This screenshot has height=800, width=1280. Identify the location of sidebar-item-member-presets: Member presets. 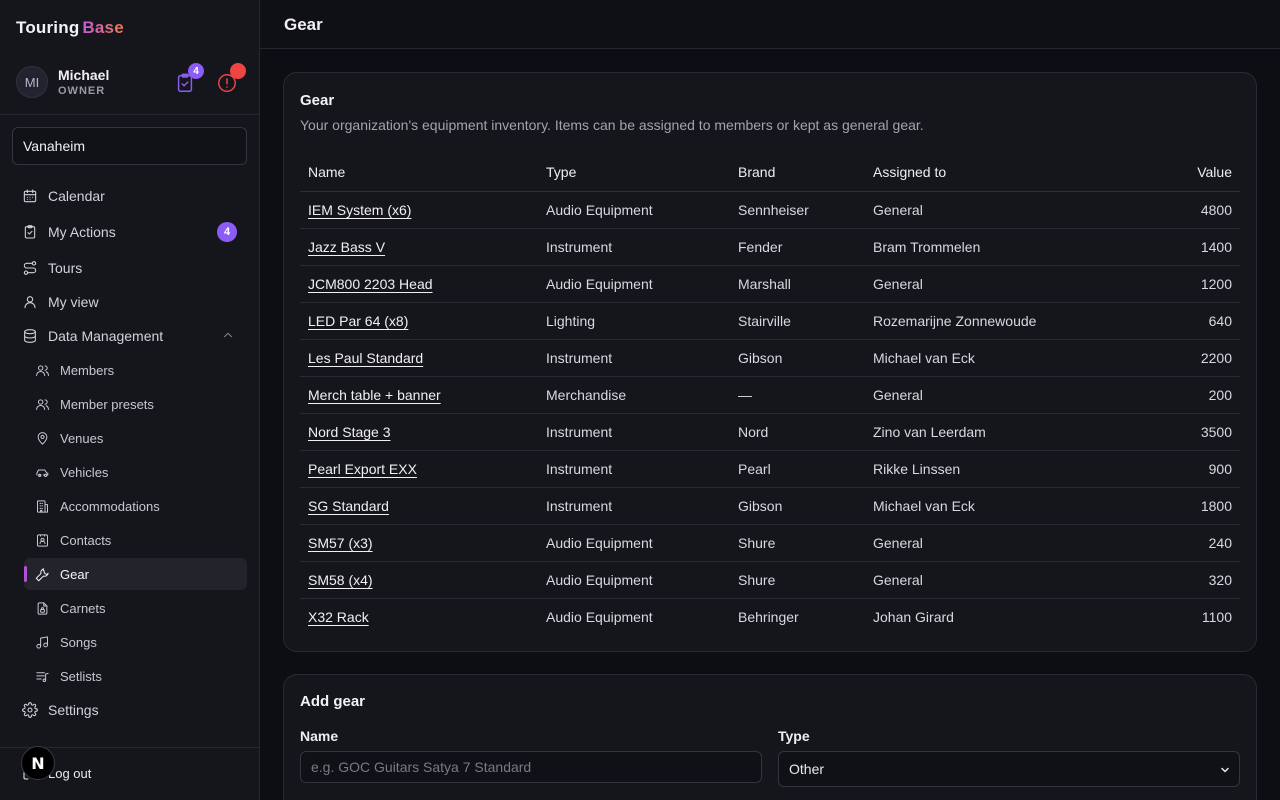
(135, 404).